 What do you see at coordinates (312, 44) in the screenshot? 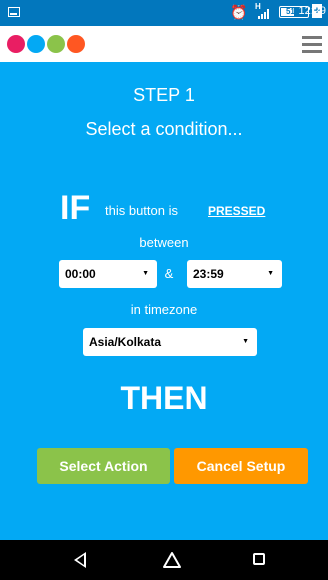
I see `hamburger-menu-icon` at bounding box center [312, 44].